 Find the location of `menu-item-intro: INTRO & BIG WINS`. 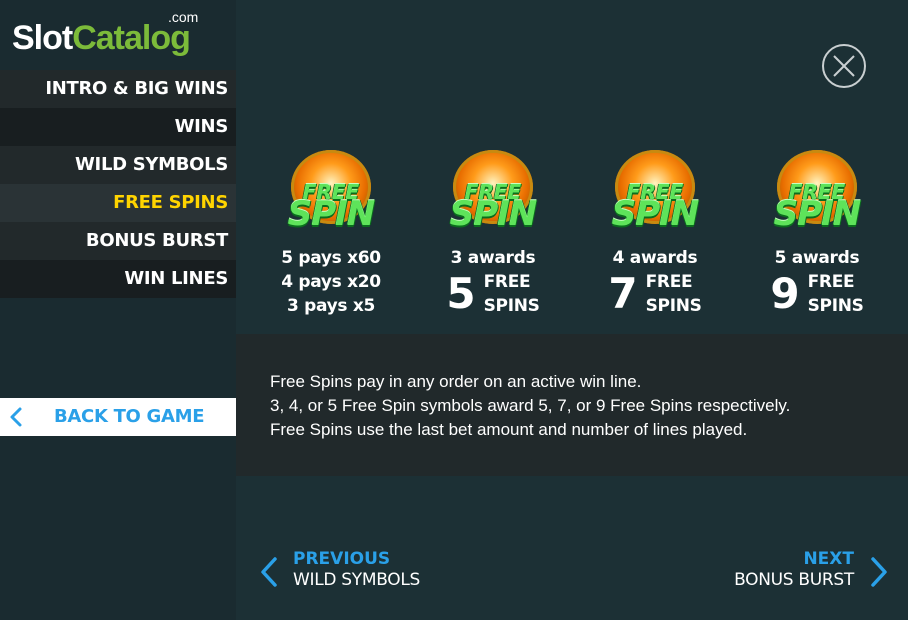

menu-item-intro: INTRO & BIG WINS is located at coordinates (118, 89).